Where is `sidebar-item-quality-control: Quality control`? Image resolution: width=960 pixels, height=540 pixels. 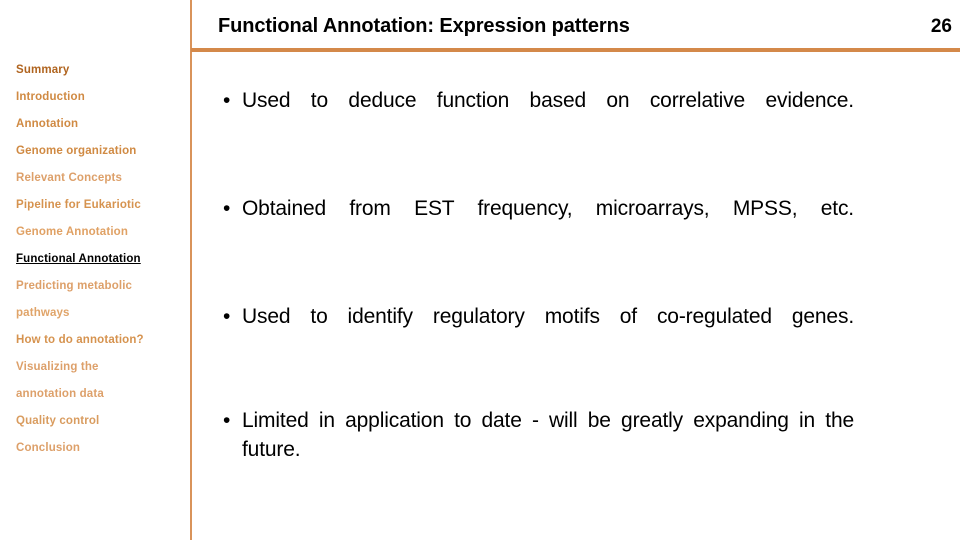
sidebar-item-quality-control: Quality control is located at coordinates (104, 421).